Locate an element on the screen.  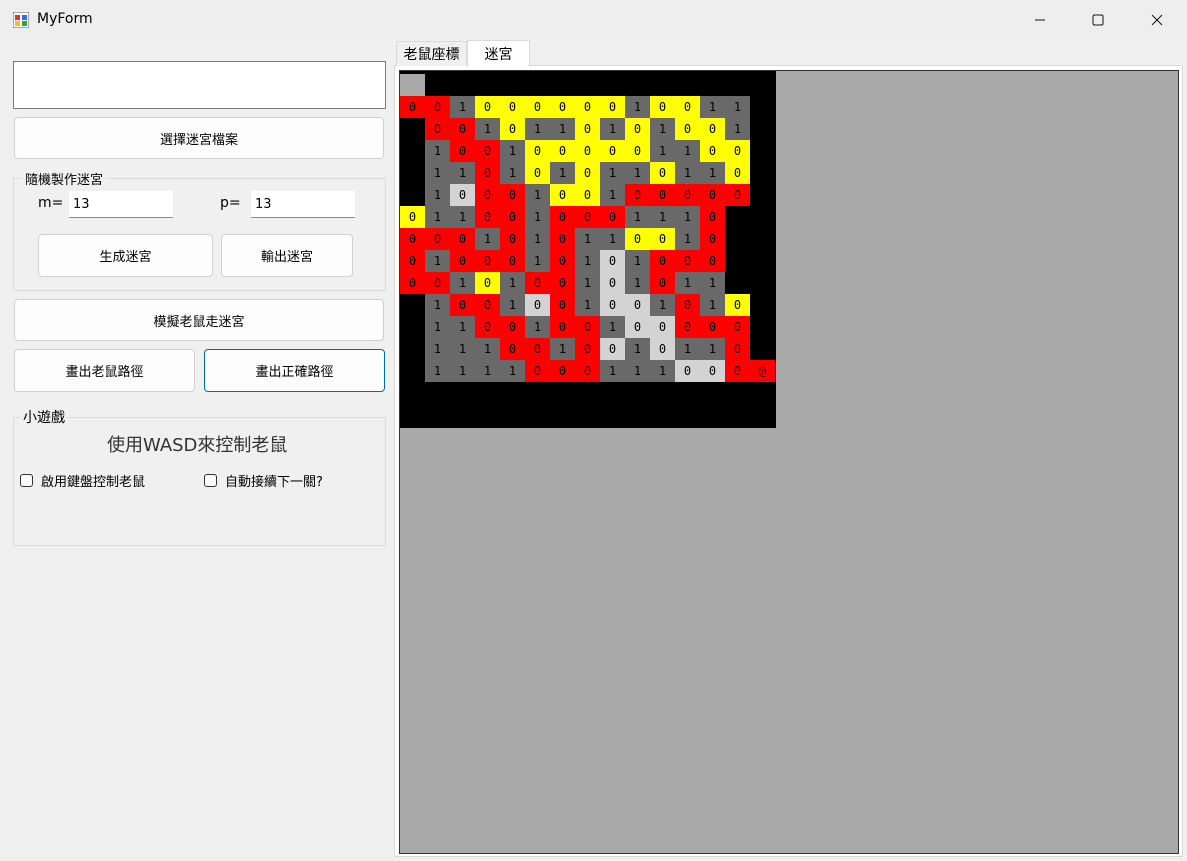
tab-mouse-coordinates: 老鼠座標 is located at coordinates (431, 53).